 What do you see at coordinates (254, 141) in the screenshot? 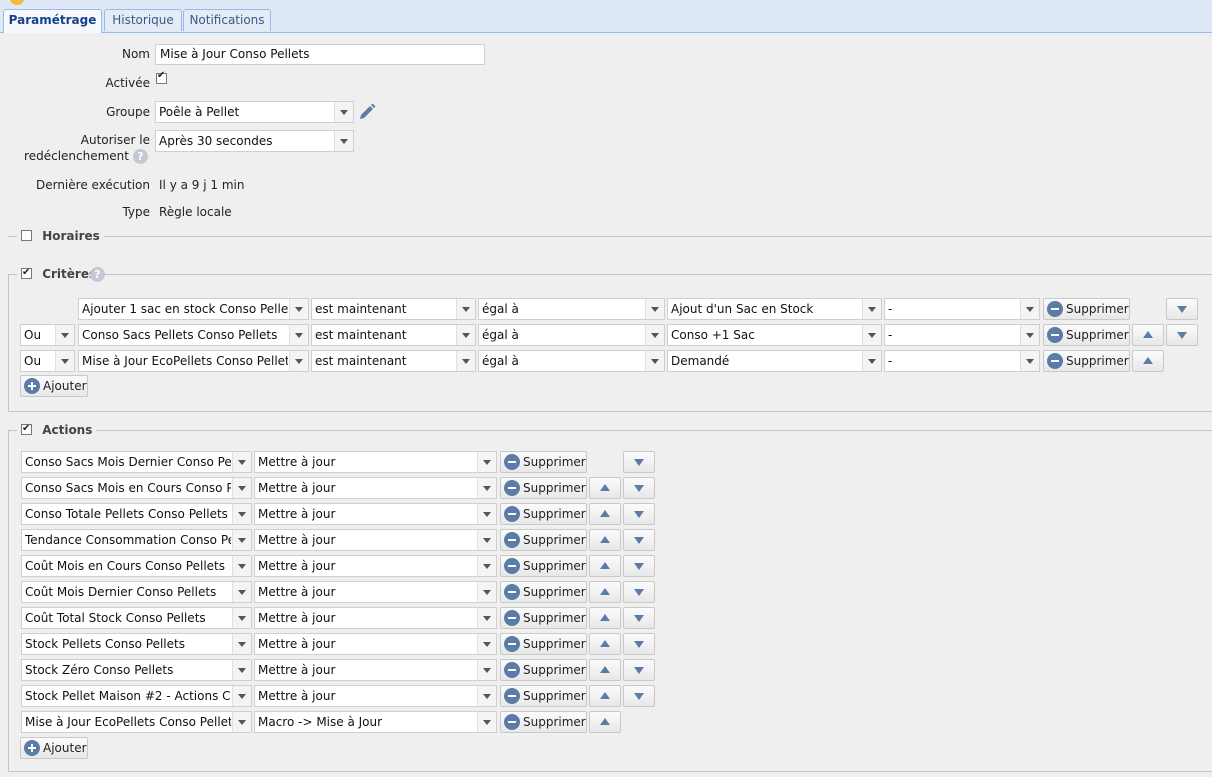
I see `retrigger-select: Après 30 secondes` at bounding box center [254, 141].